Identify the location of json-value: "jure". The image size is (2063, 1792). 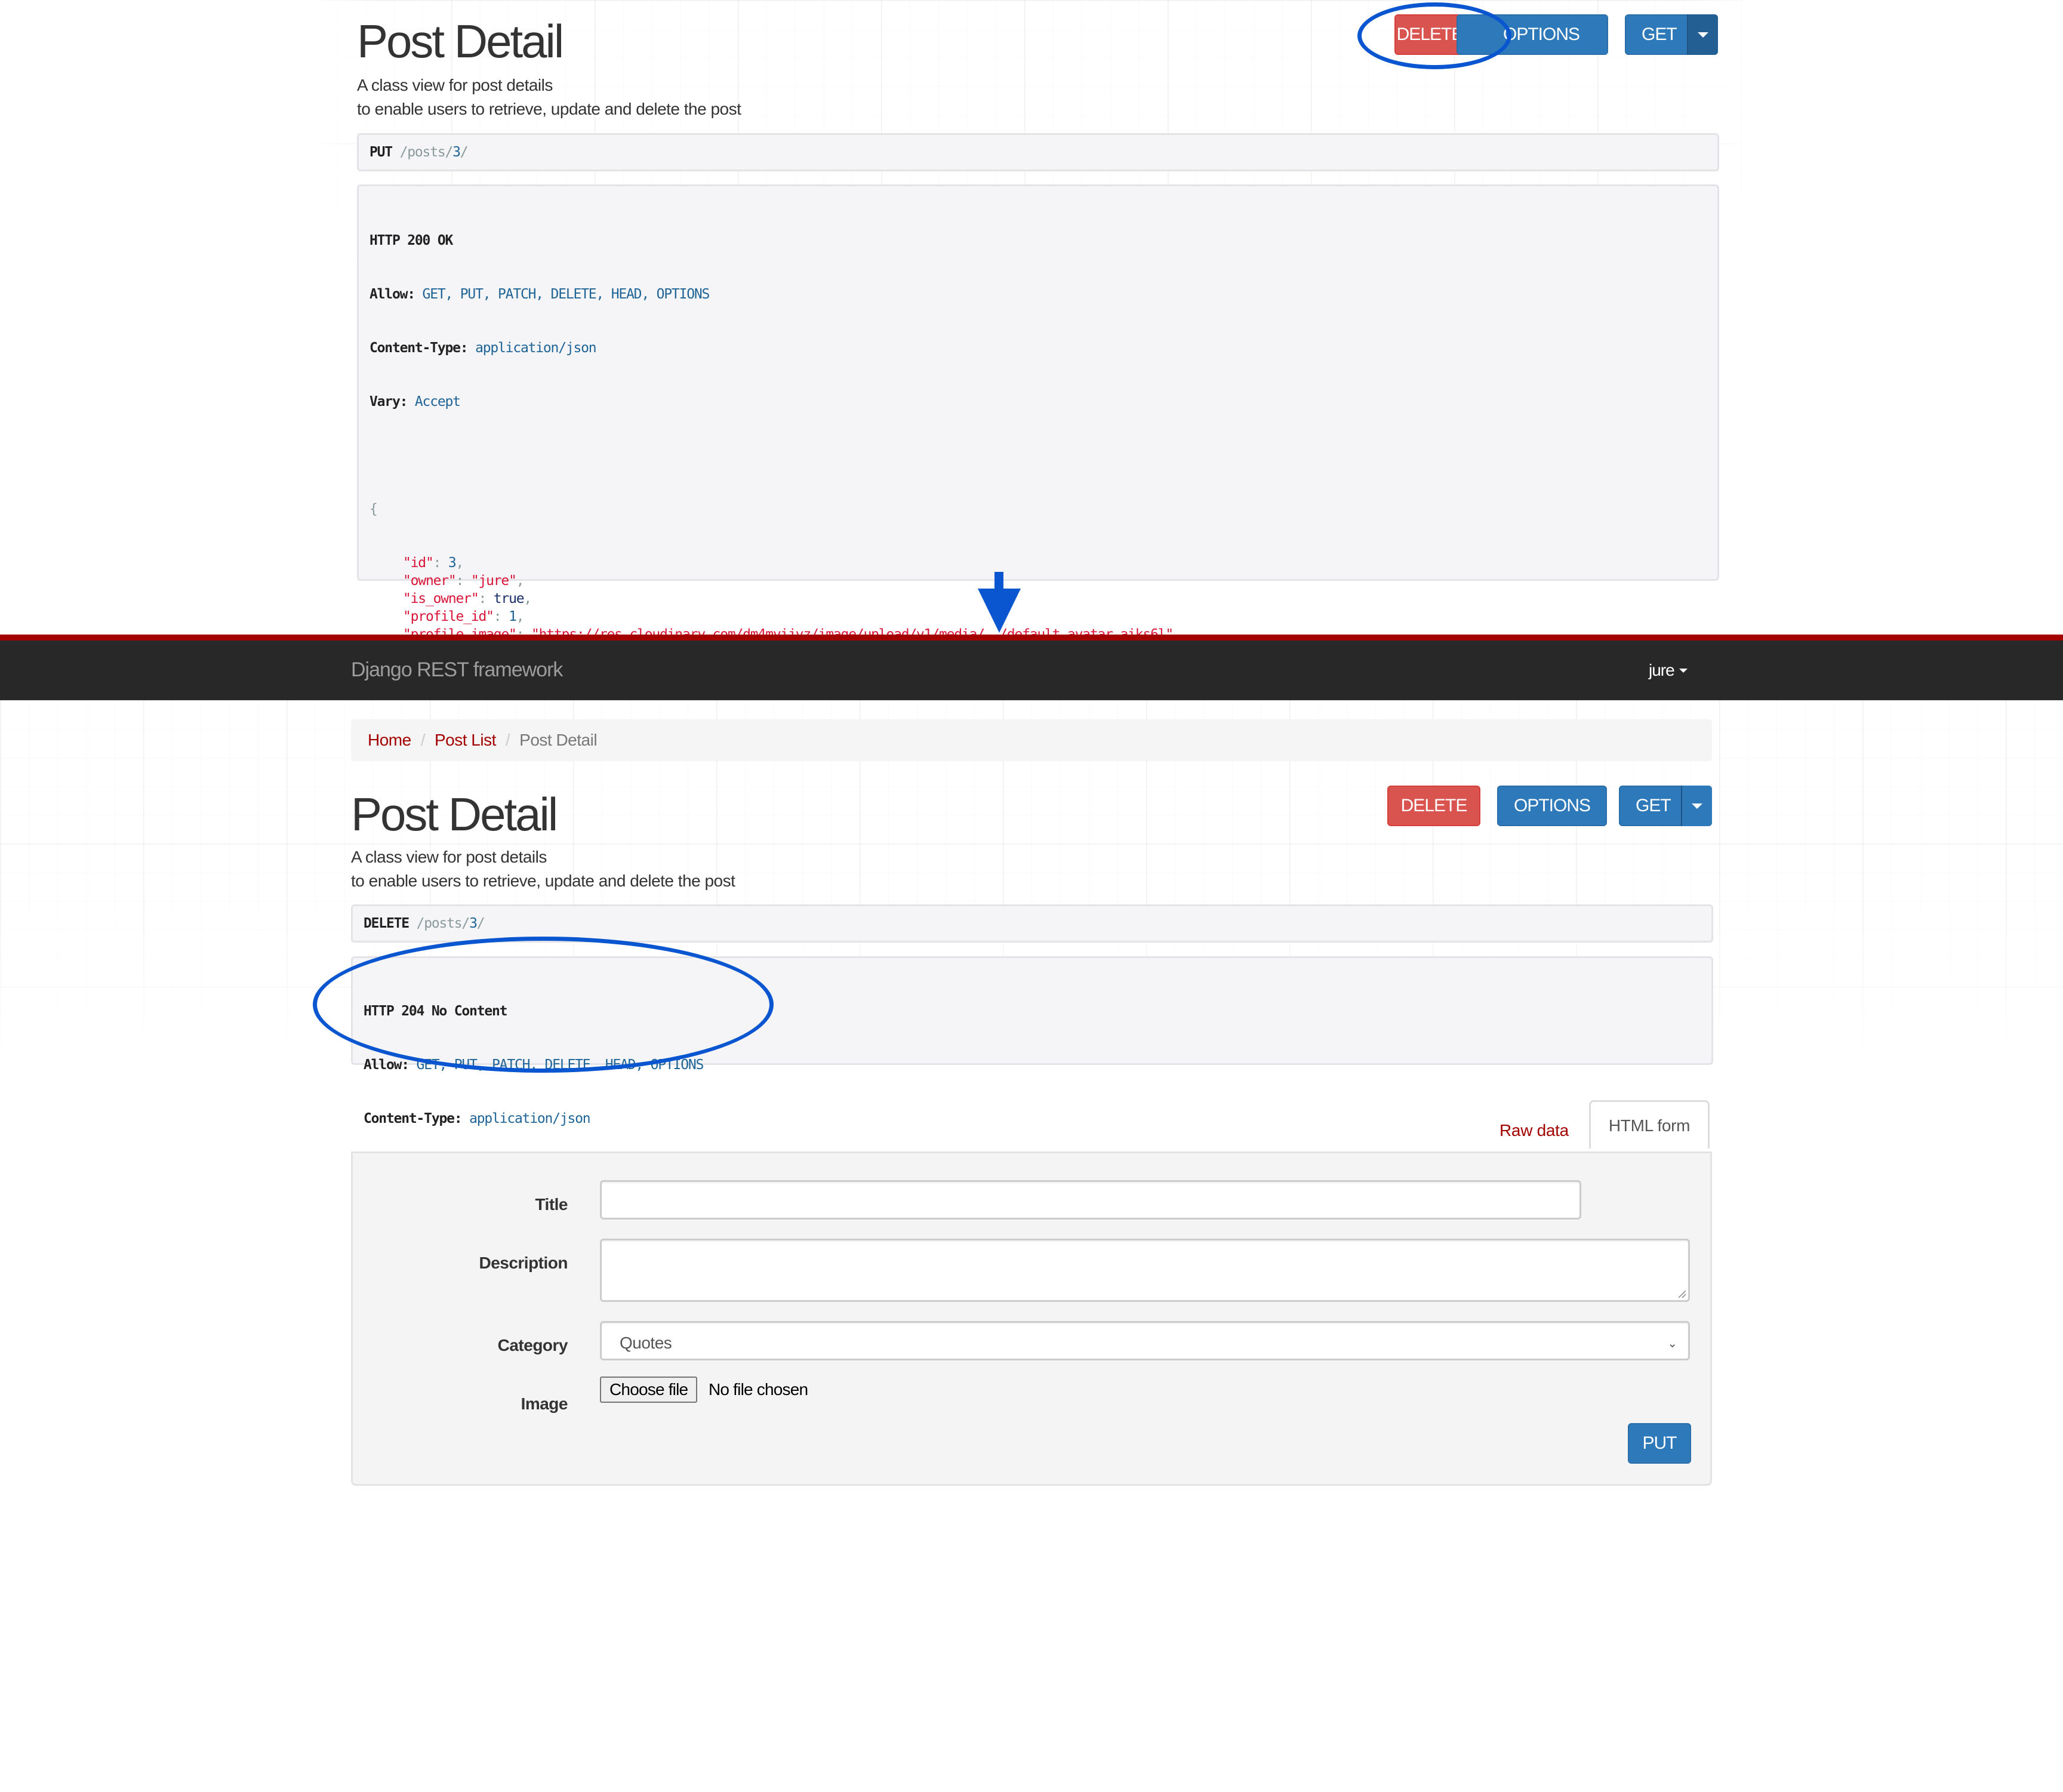
(493, 581).